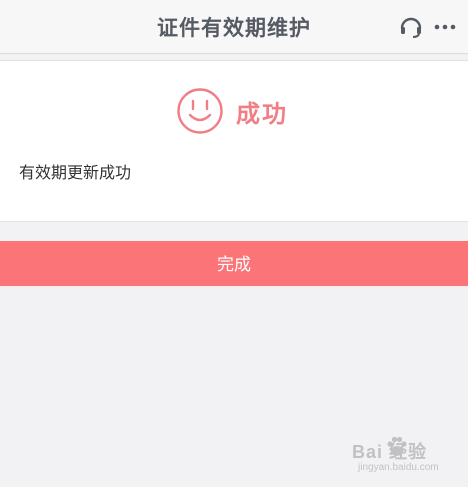 The width and height of the screenshot is (468, 487). I want to click on more-icon, so click(445, 27).